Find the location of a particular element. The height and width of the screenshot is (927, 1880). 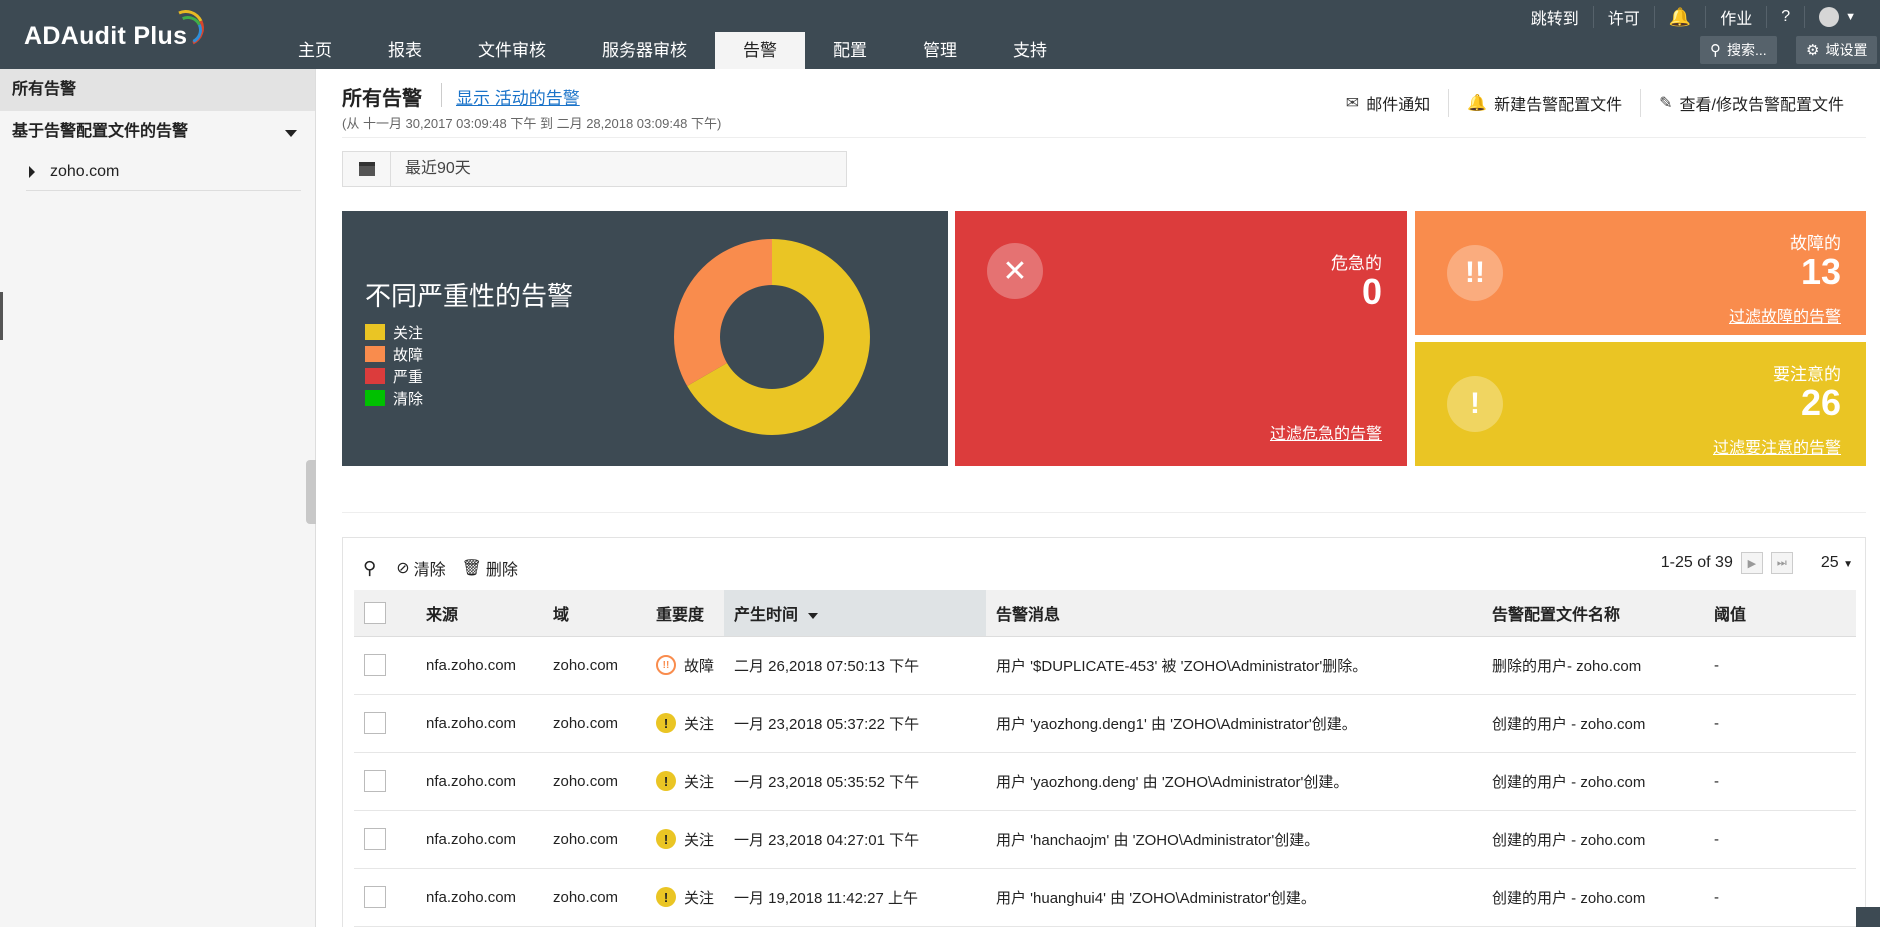

column-header-source: 来源 is located at coordinates (479, 613).